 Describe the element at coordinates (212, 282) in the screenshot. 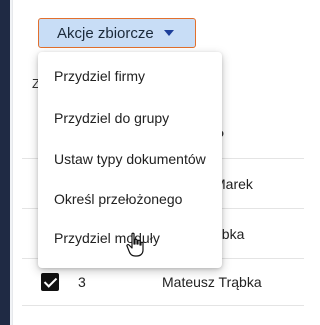

I see `row-name-3: Mateusz Trąbka` at that location.